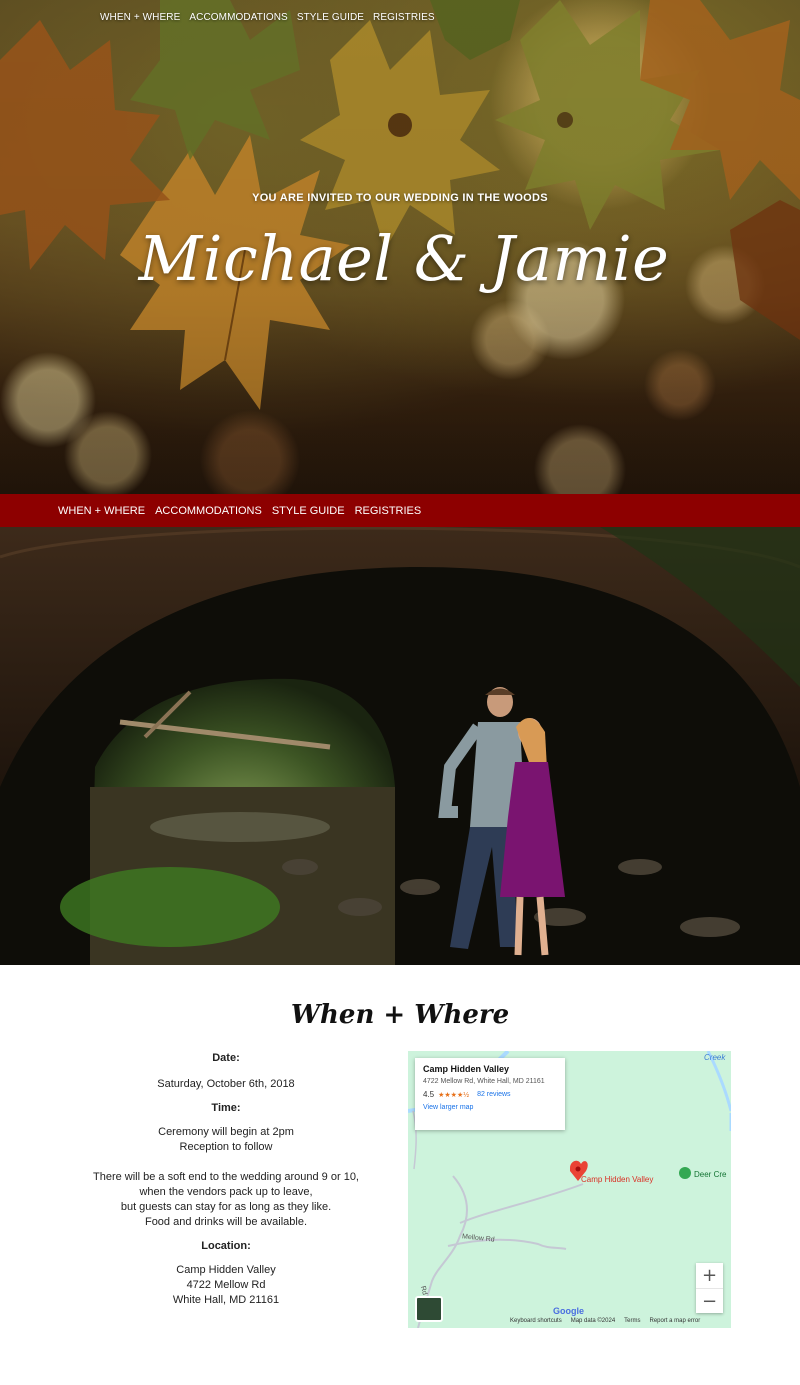  Describe the element at coordinates (709, 1300) in the screenshot. I see `zoom-out-button: −` at that location.